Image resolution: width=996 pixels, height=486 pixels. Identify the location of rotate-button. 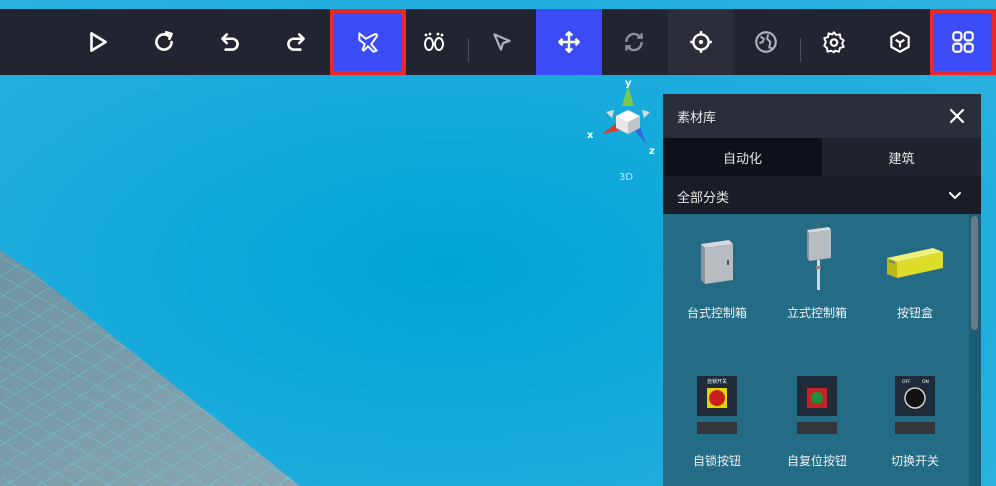
(634, 42).